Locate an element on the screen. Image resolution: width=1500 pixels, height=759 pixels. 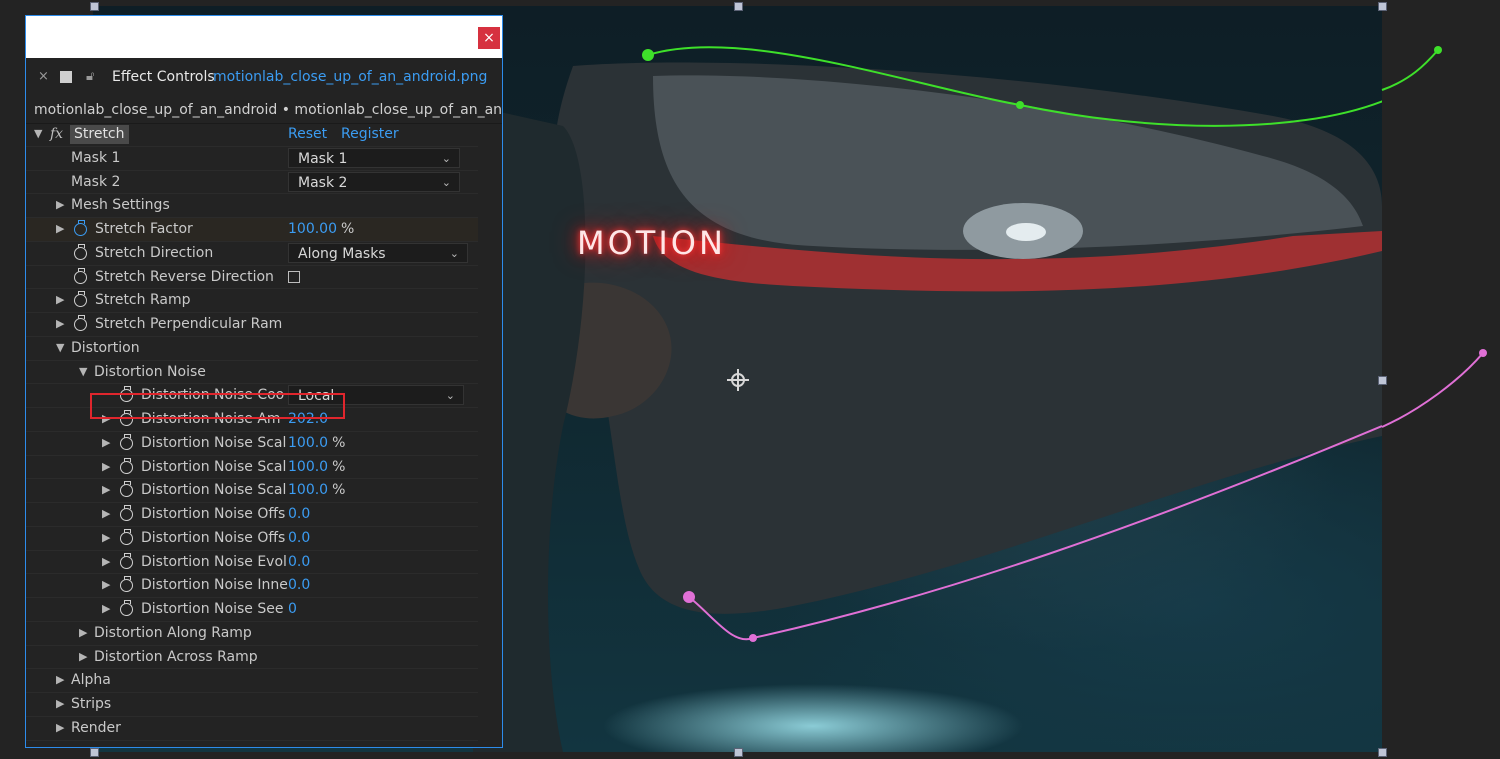
param-row-stretch-ramp: ▶ Stretch Ramp is located at coordinates (252, 301).